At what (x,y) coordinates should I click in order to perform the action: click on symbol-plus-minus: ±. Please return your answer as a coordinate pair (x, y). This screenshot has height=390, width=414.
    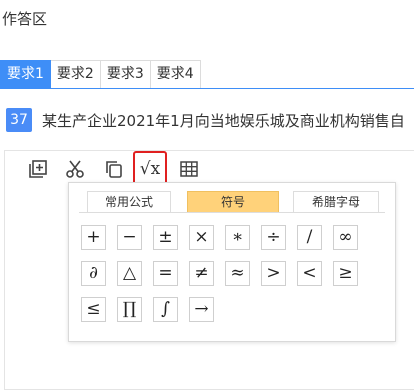
    Looking at the image, I should click on (165, 237).